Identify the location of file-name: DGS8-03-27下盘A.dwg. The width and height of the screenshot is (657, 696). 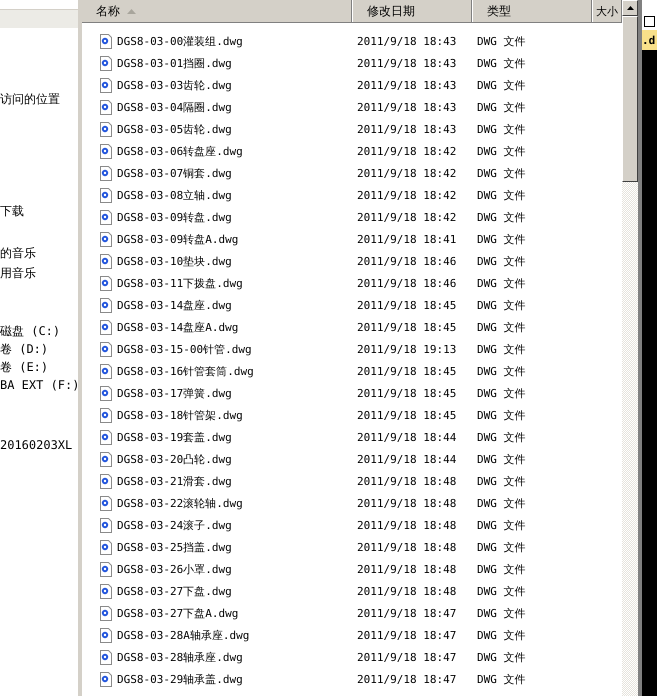
(177, 613).